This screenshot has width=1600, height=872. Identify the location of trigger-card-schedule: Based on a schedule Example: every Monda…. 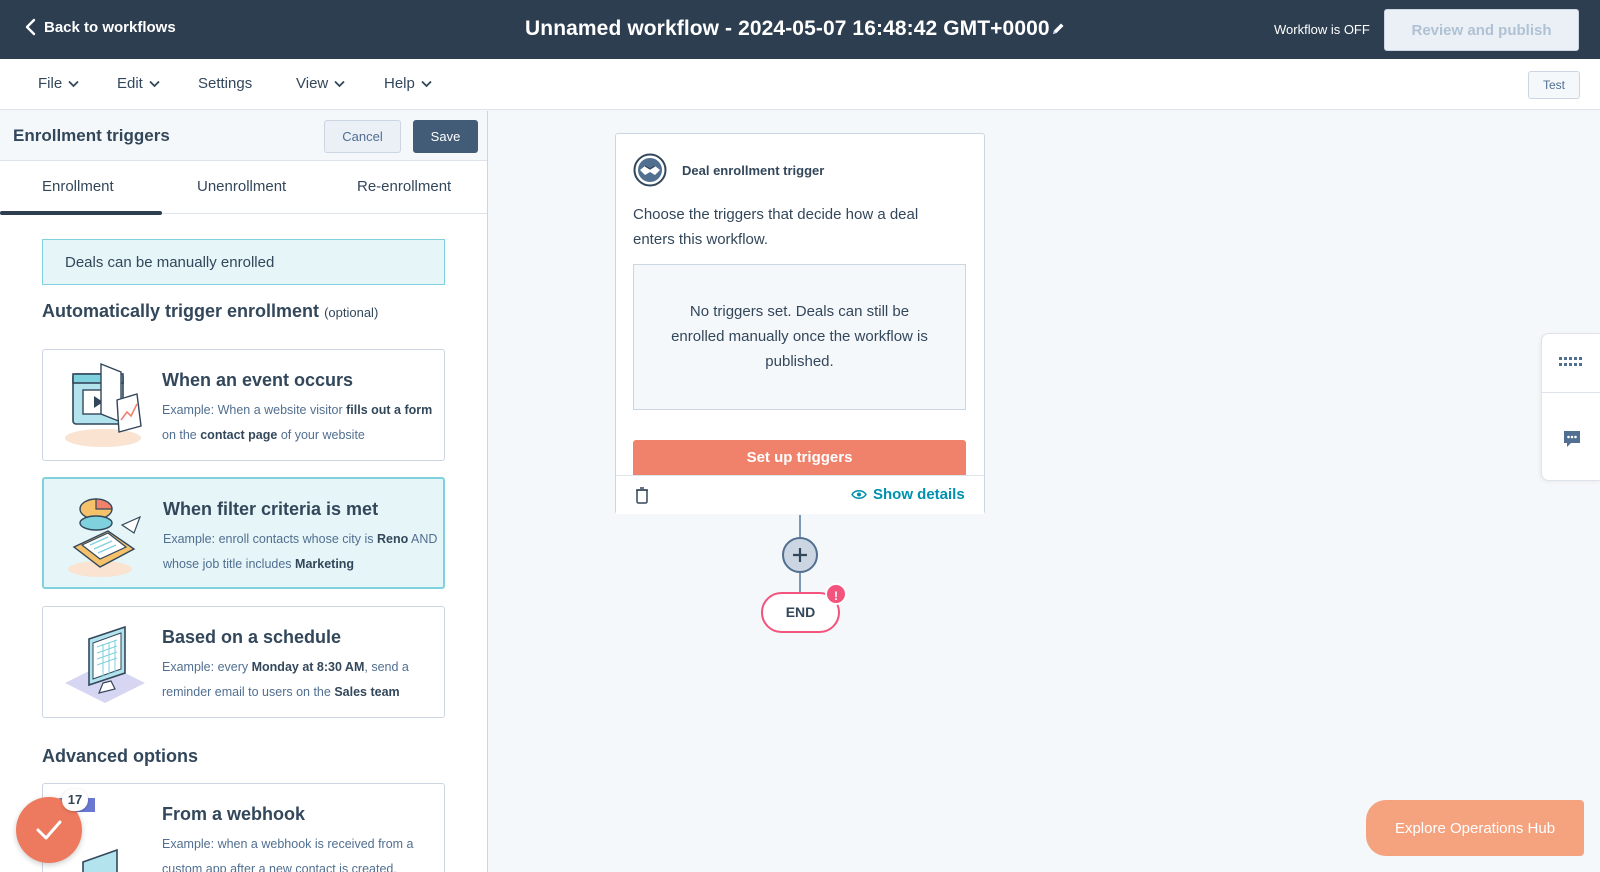
(243, 662).